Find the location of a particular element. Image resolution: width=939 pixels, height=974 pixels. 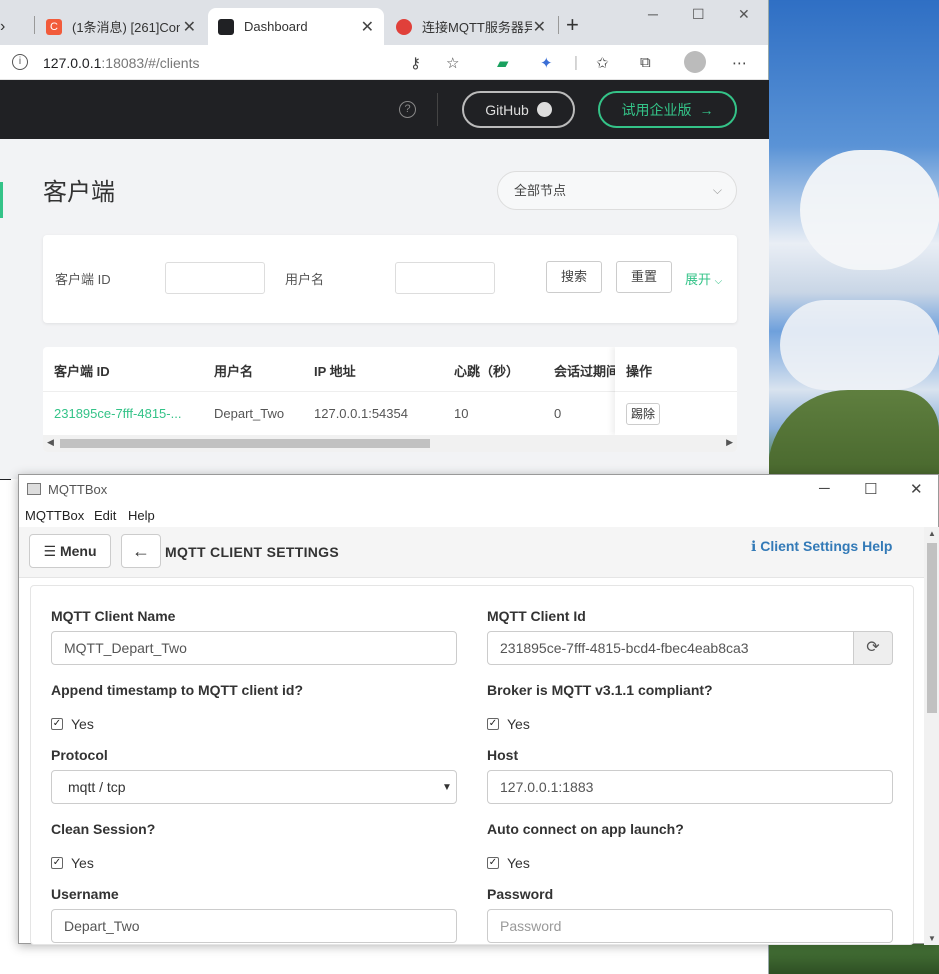

column-header: 用户名 is located at coordinates (234, 371).